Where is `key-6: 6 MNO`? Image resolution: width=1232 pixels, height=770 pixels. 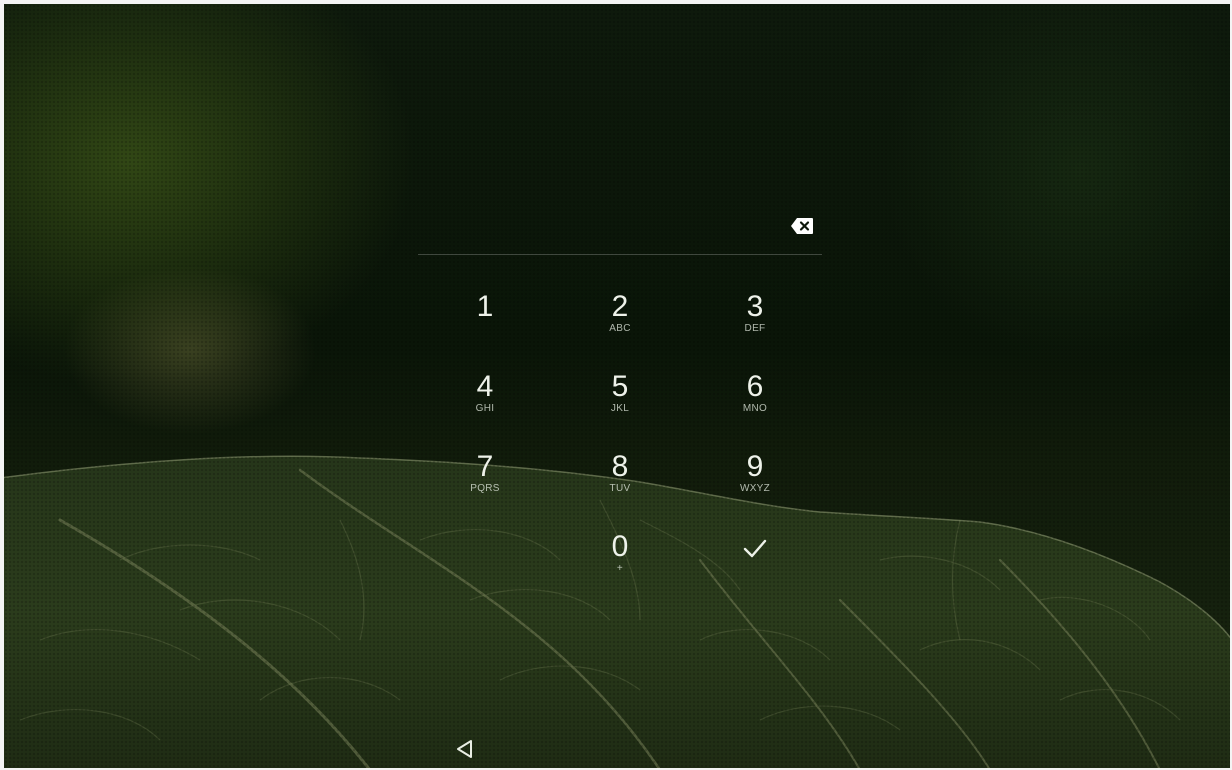
key-6: 6 MNO is located at coordinates (755, 406).